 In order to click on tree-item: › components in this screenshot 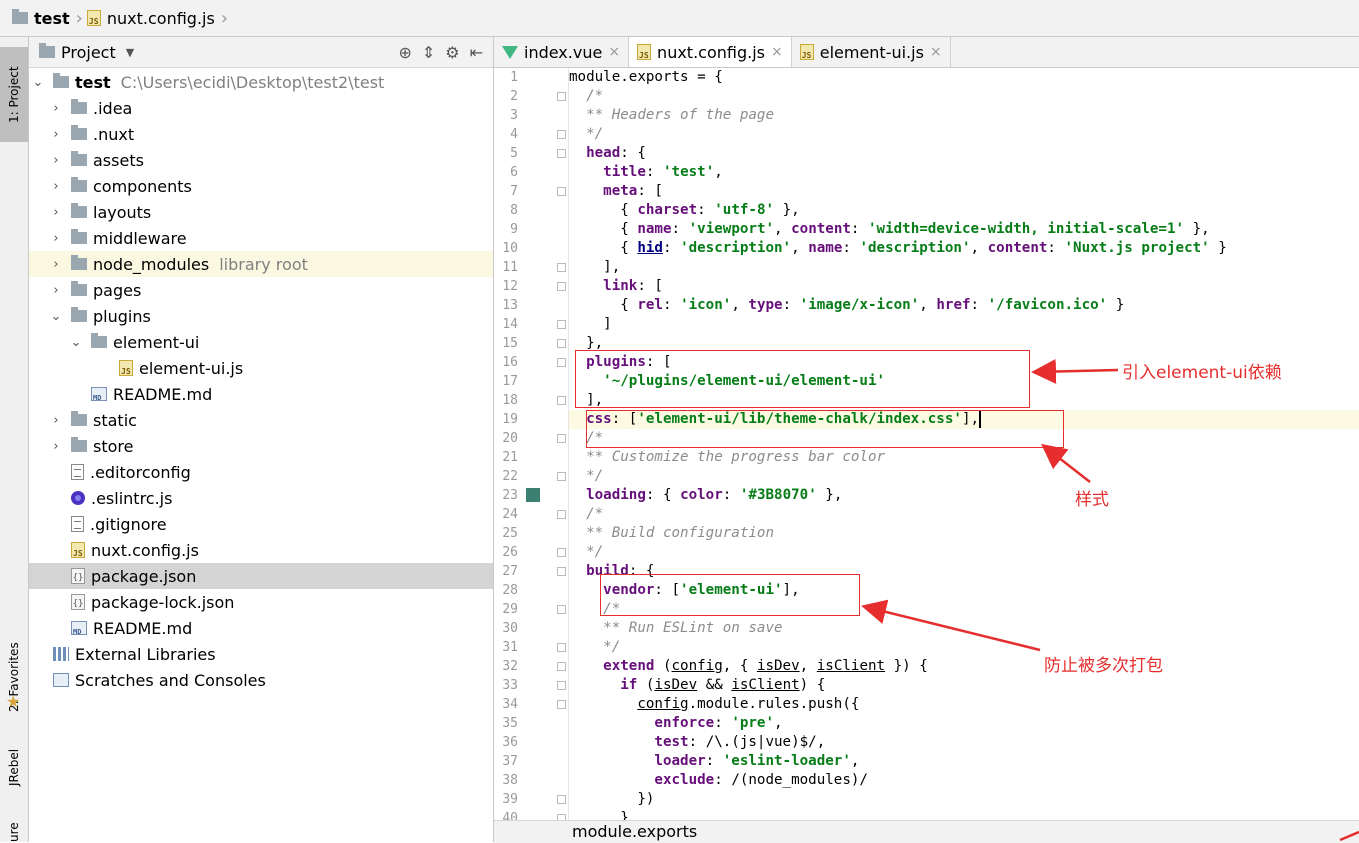, I will do `click(261, 186)`.